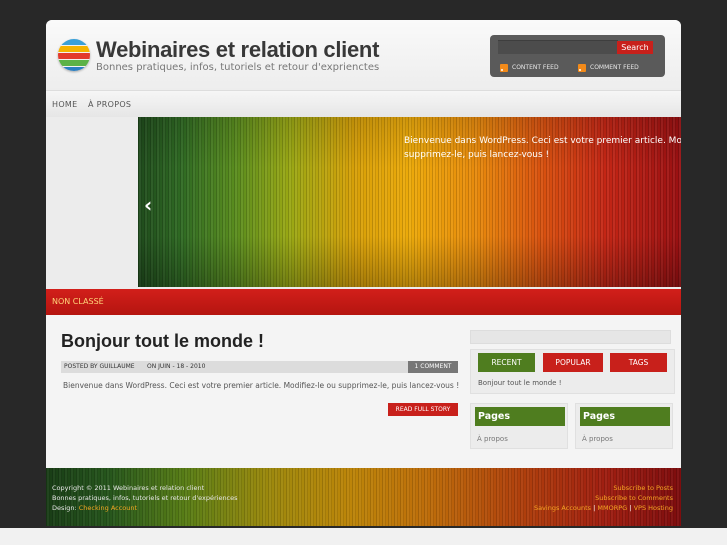 This screenshot has height=545, width=727. I want to click on search-box: Search CONTENT FEED COMMENT FEED, so click(577, 56).